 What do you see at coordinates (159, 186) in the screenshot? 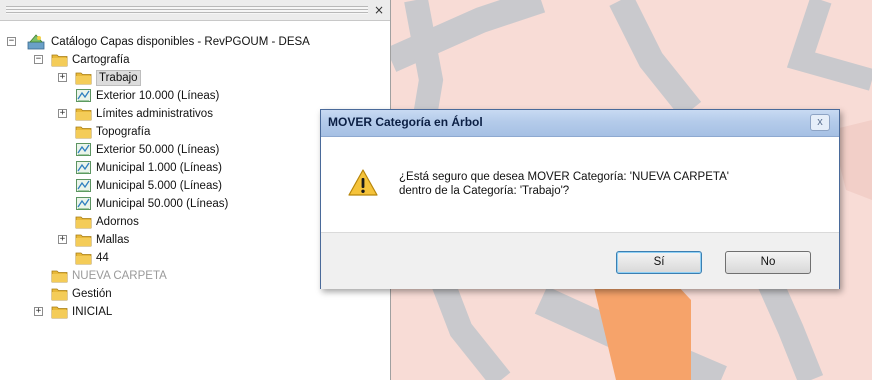
I see `tree-node-label: Municipal 5.000 (Líneas)` at bounding box center [159, 186].